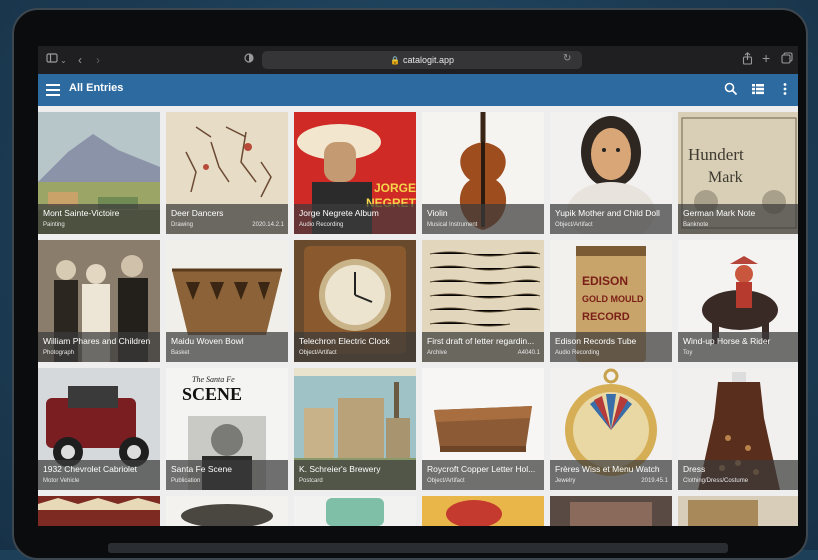 Image resolution: width=818 pixels, height=560 pixels. What do you see at coordinates (727, 341) in the screenshot?
I see `entry-name: Wind-up Horse & Rider` at bounding box center [727, 341].